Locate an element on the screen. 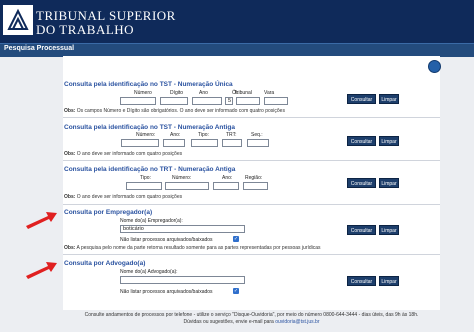  section-title-advogado: Consulta por Advogado(a) is located at coordinates (105, 263).